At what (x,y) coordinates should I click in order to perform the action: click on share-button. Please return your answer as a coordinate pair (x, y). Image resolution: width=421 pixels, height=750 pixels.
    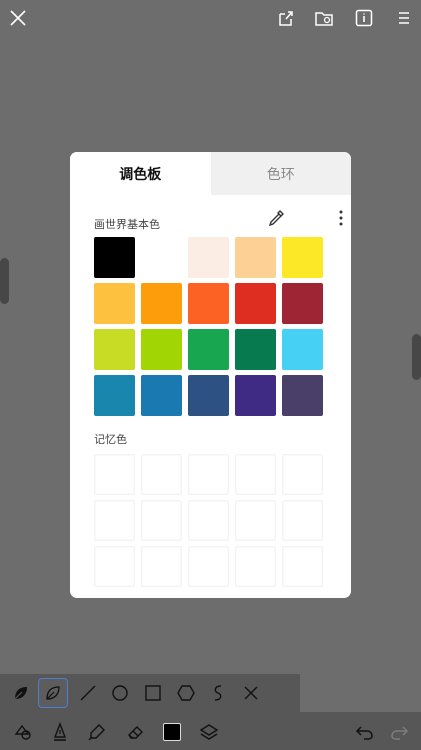
    Looking at the image, I should click on (286, 18).